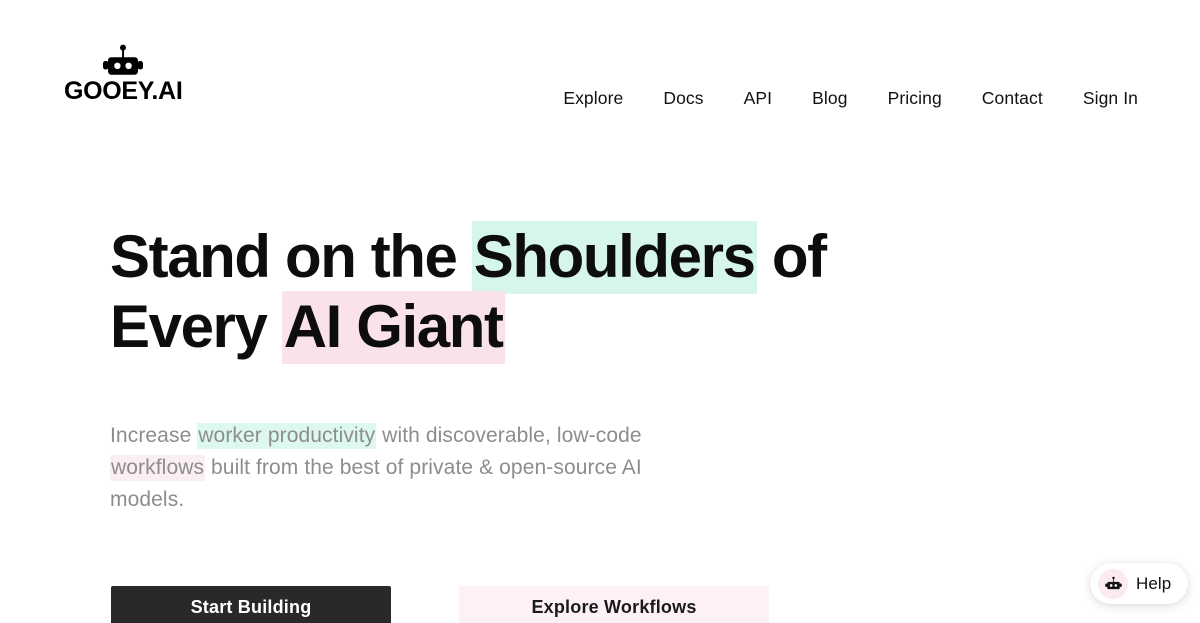  I want to click on help-label: Help, so click(1154, 583).